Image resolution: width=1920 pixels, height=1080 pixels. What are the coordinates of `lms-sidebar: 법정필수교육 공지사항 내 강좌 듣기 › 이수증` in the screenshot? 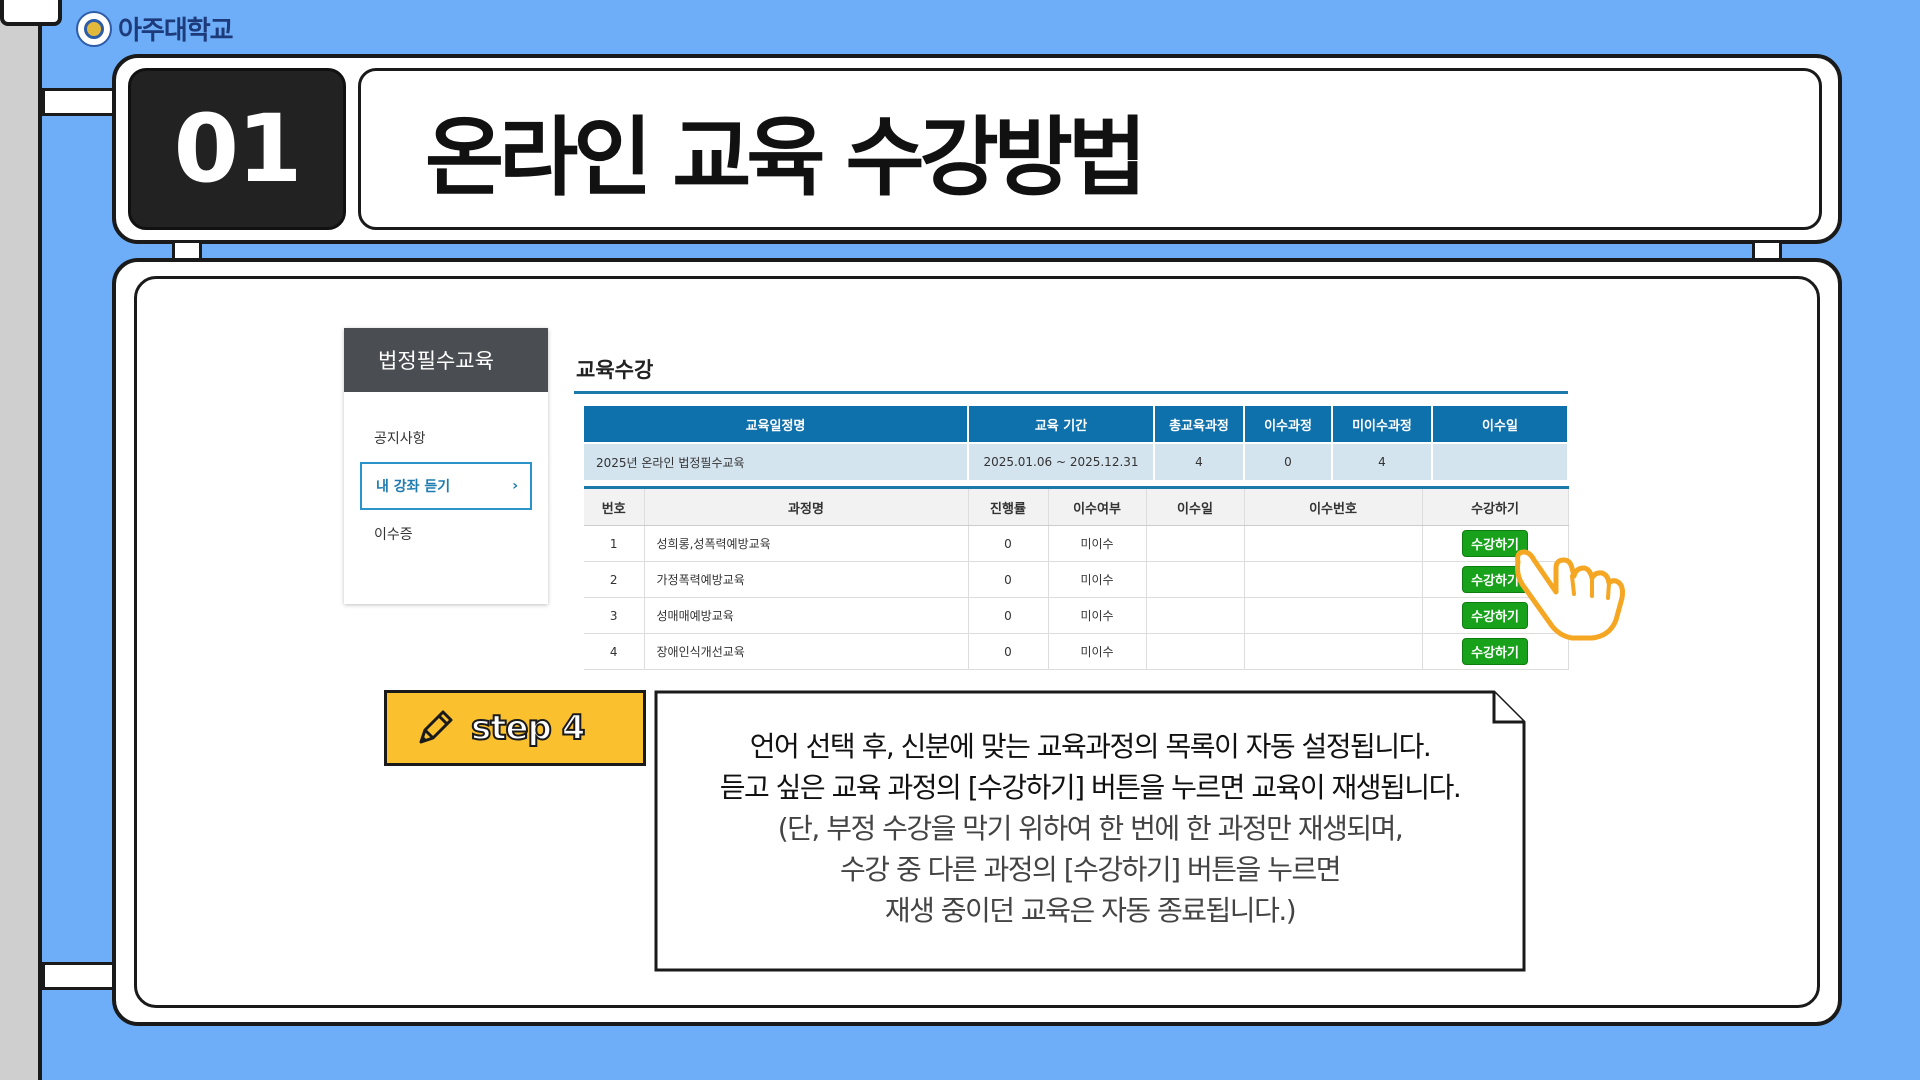 It's located at (446, 466).